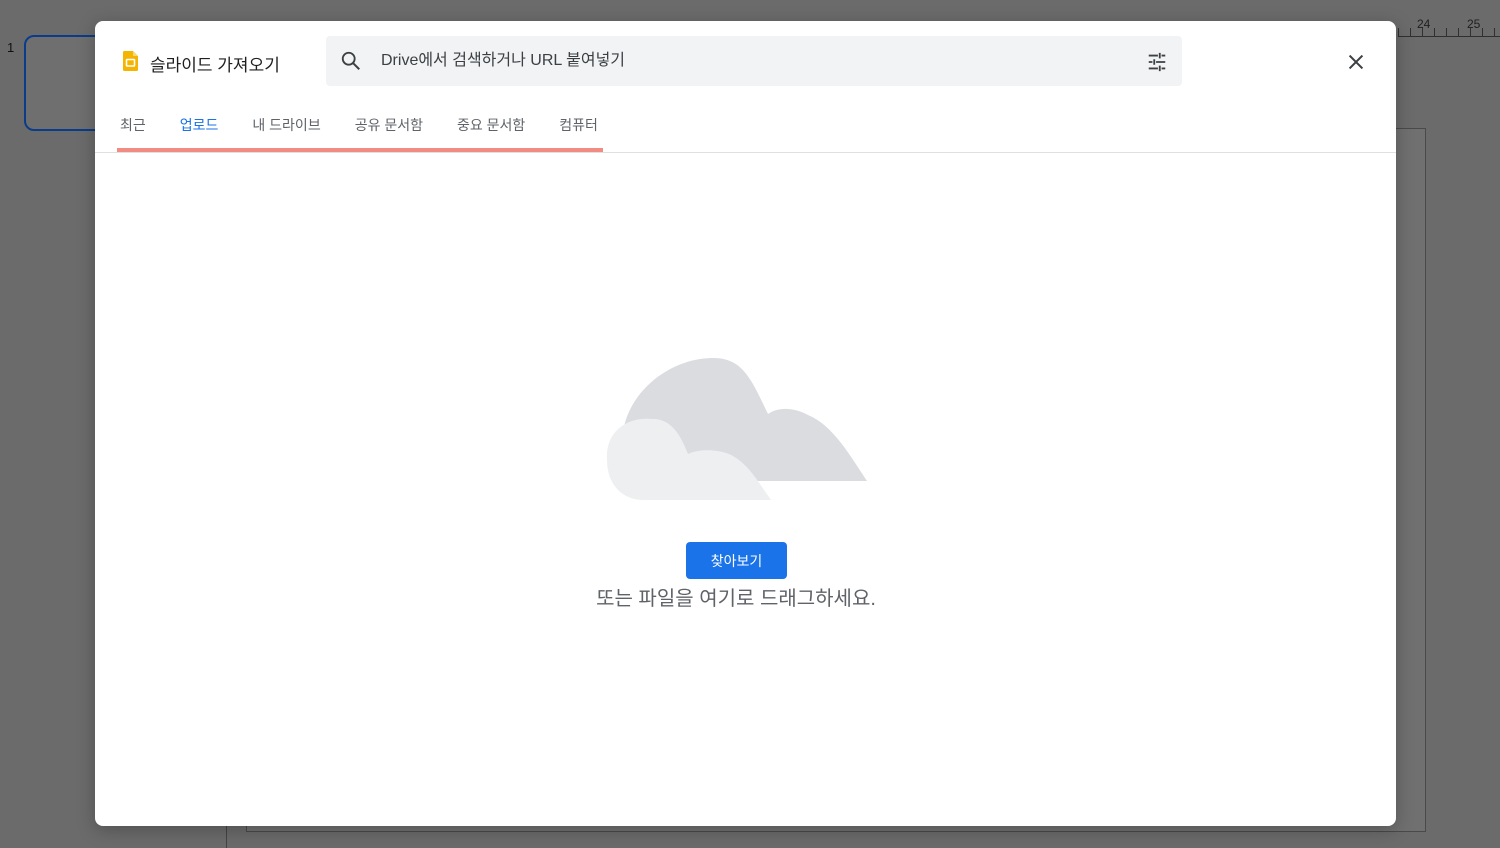 Image resolution: width=1500 pixels, height=848 pixels. What do you see at coordinates (751, 61) in the screenshot?
I see `search-input` at bounding box center [751, 61].